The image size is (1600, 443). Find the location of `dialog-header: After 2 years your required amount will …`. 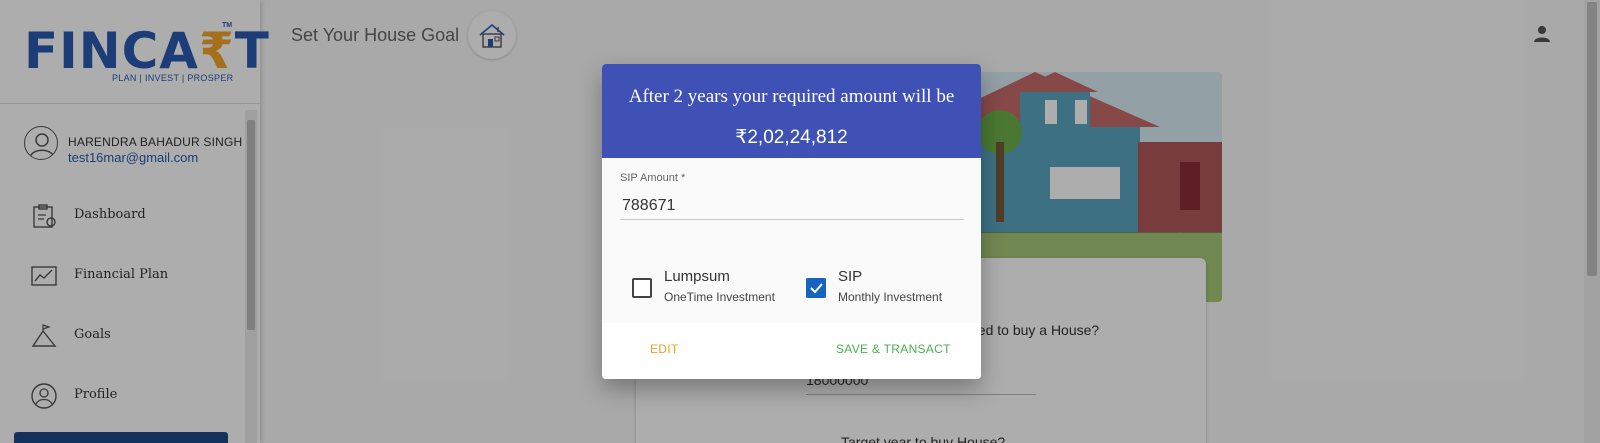

dialog-header: After 2 years your required amount will … is located at coordinates (791, 111).